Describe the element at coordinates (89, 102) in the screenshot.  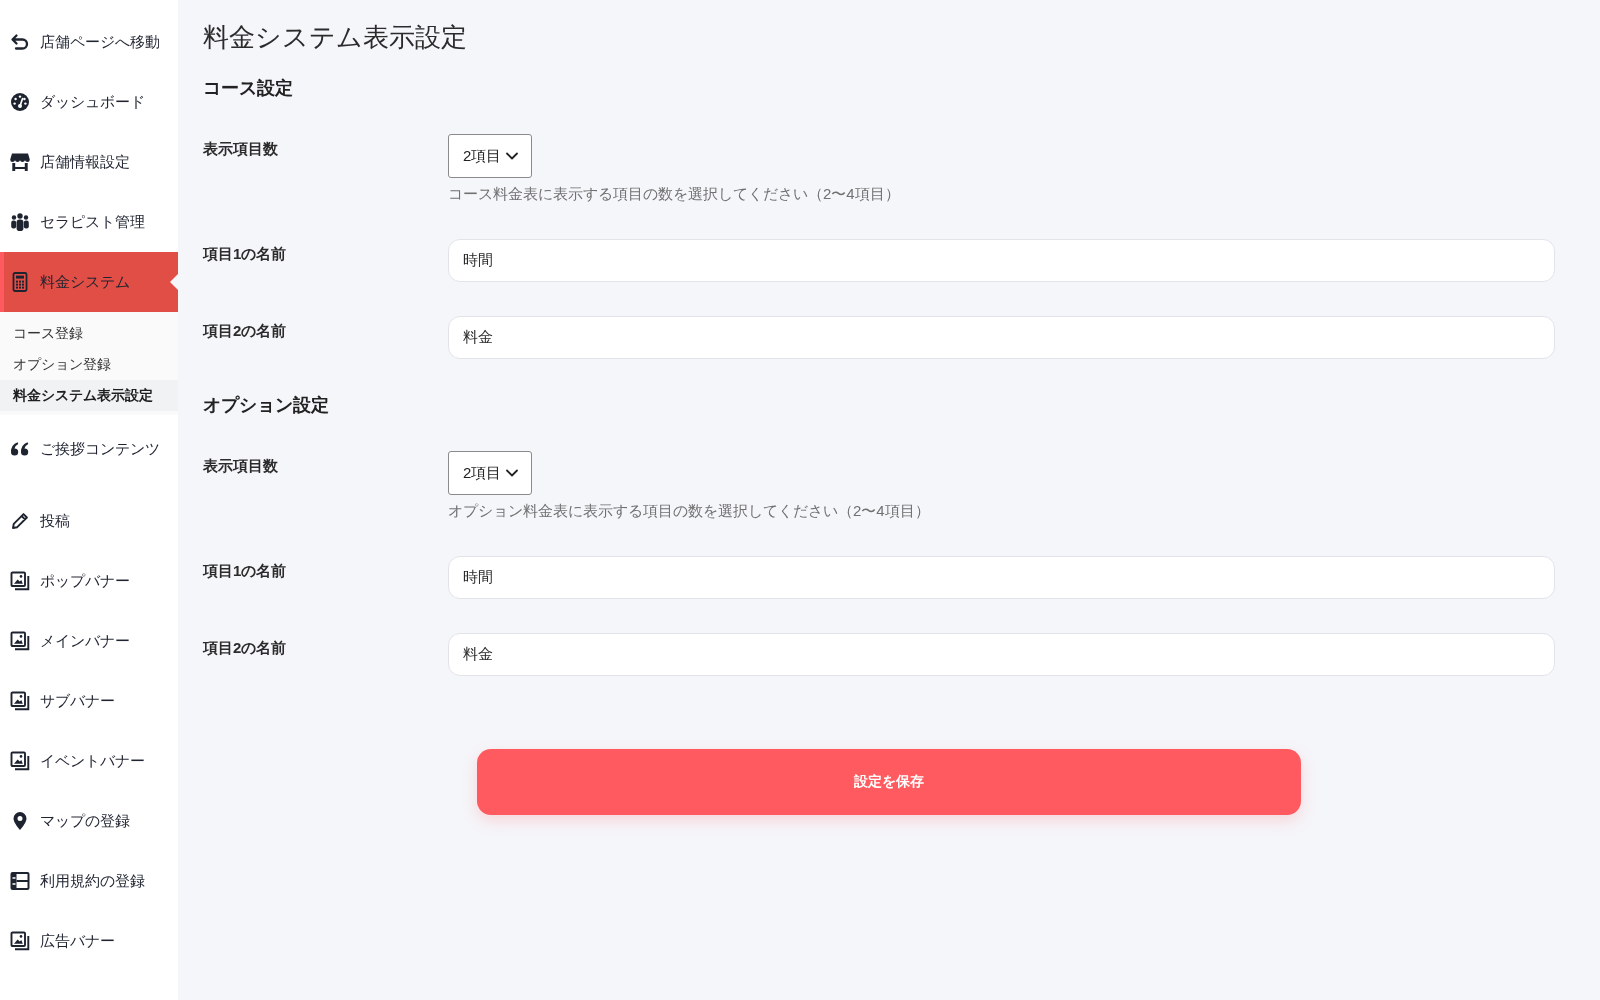
I see `sidebar-item: ダッシュボード` at that location.